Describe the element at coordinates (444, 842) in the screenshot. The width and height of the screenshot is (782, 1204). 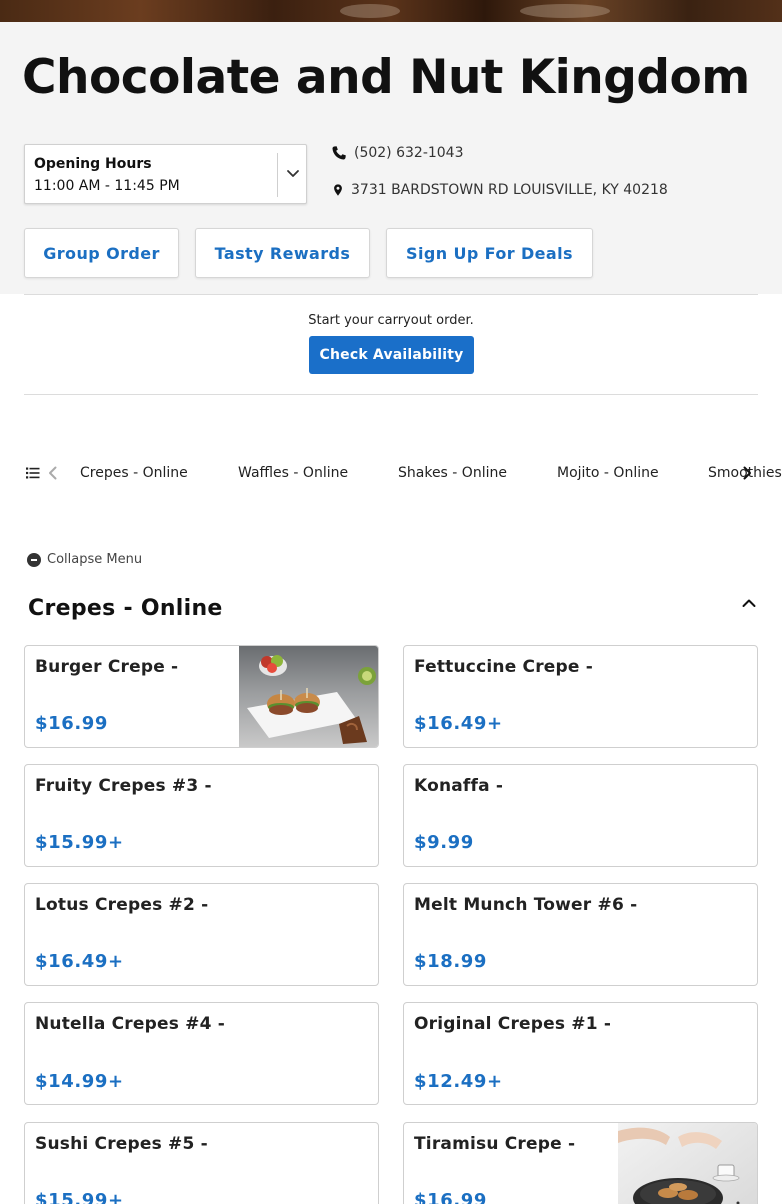
I see `menu-item-price: $9.99` at that location.